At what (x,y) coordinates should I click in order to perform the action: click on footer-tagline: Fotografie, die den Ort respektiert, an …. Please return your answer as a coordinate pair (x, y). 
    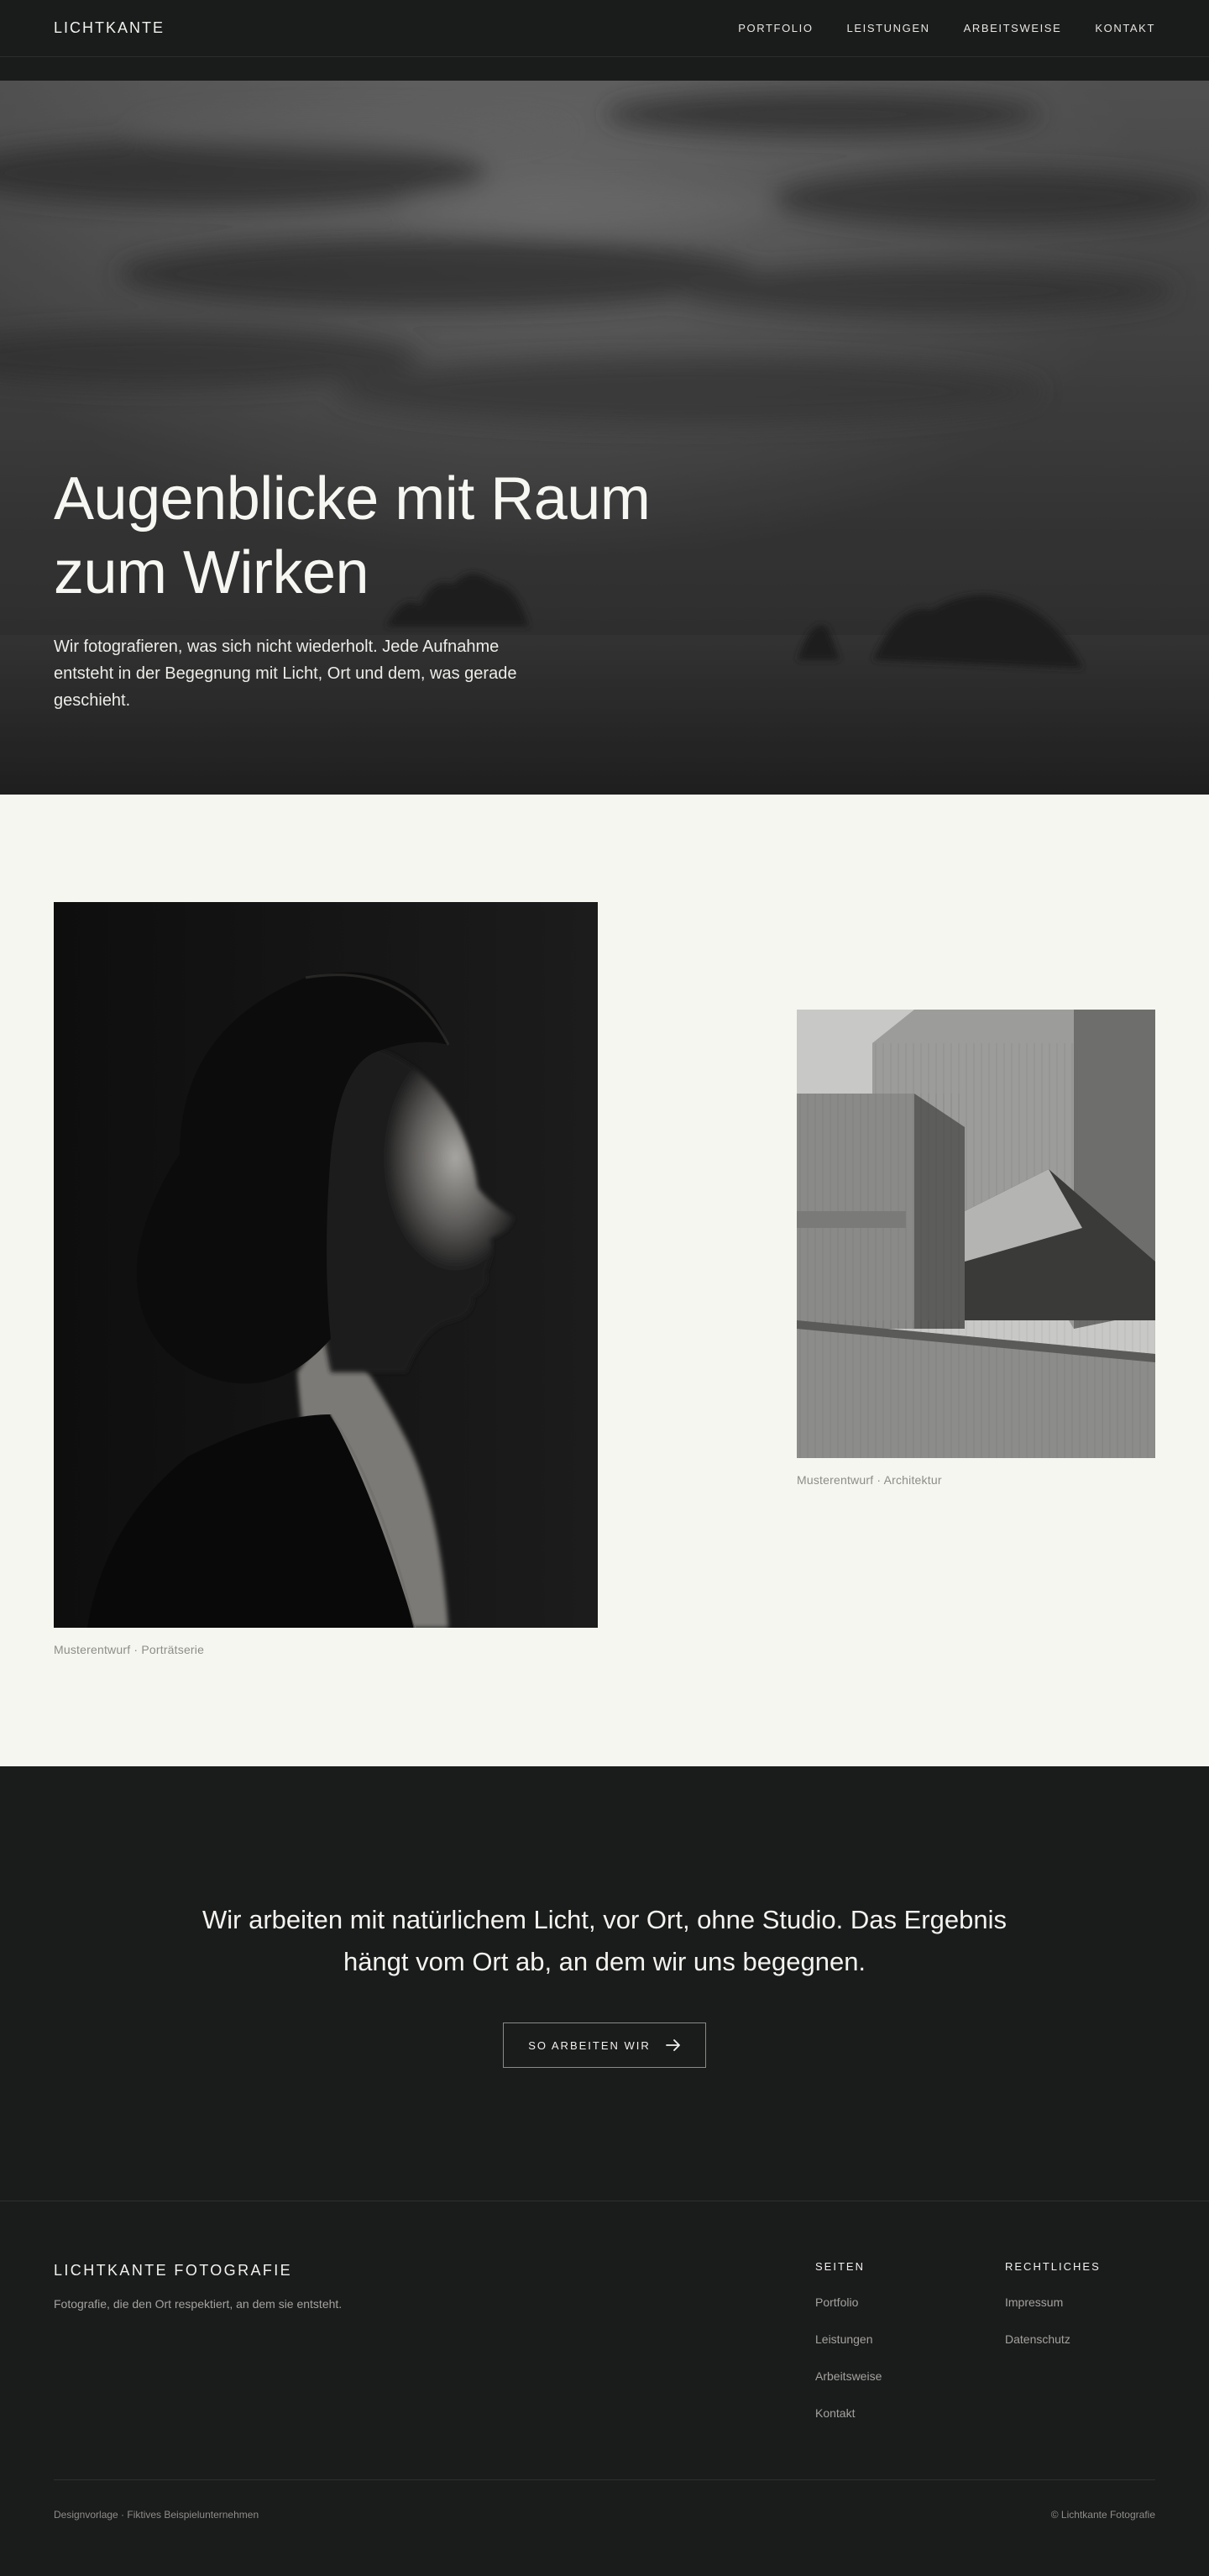
    Looking at the image, I should click on (198, 2304).